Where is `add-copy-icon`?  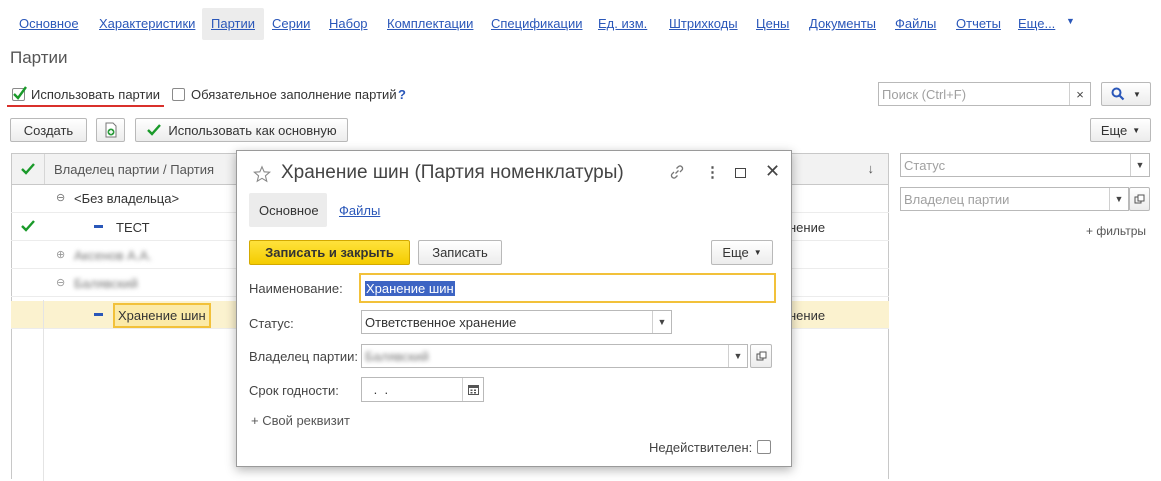
add-copy-icon is located at coordinates (110, 130).